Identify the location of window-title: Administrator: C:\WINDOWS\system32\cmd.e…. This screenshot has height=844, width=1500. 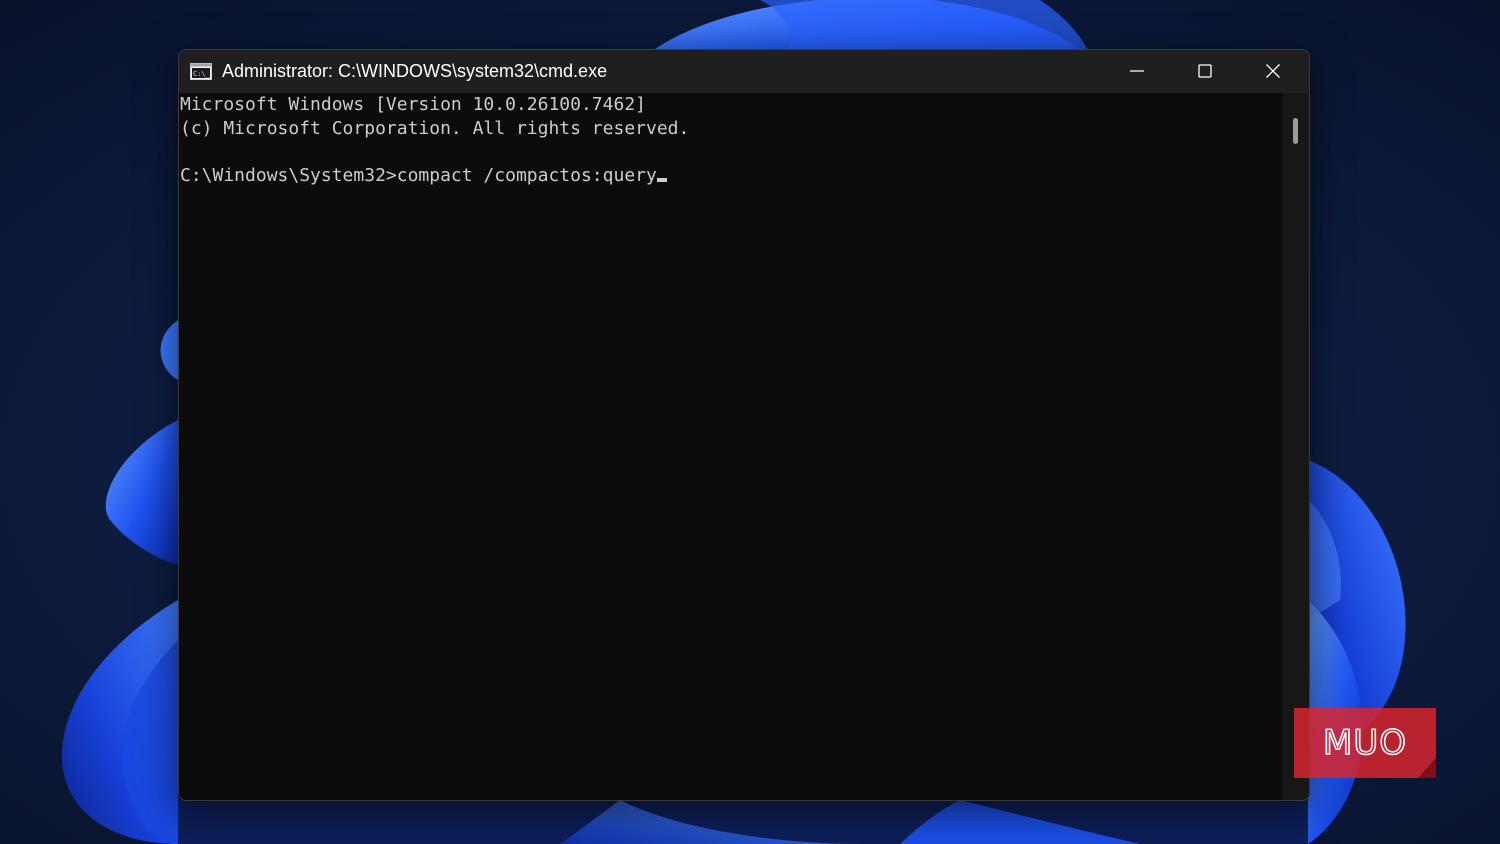
(415, 71).